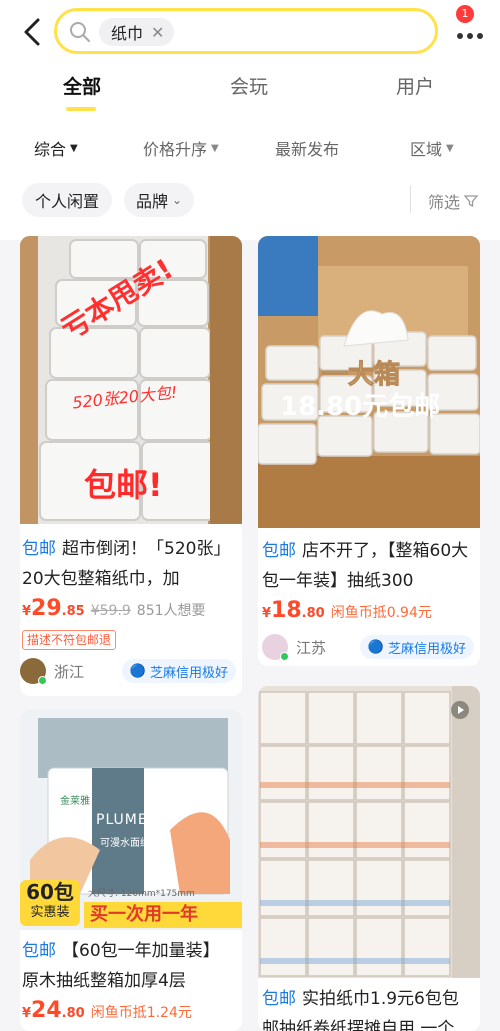 The image size is (500, 1031). What do you see at coordinates (286, 610) in the screenshot?
I see `price-integer: 18` at bounding box center [286, 610].